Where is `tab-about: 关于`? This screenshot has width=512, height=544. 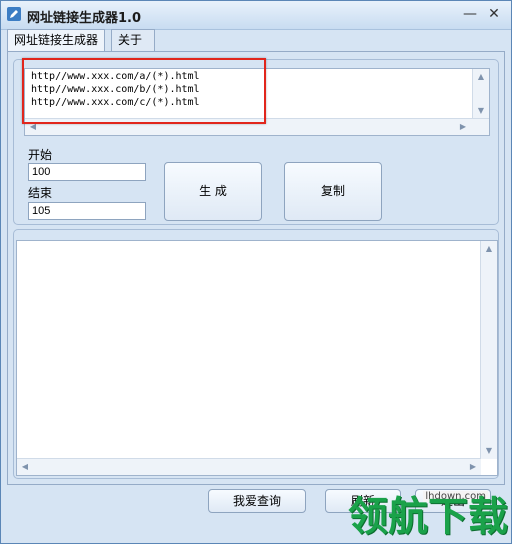 tab-about: 关于 is located at coordinates (133, 40).